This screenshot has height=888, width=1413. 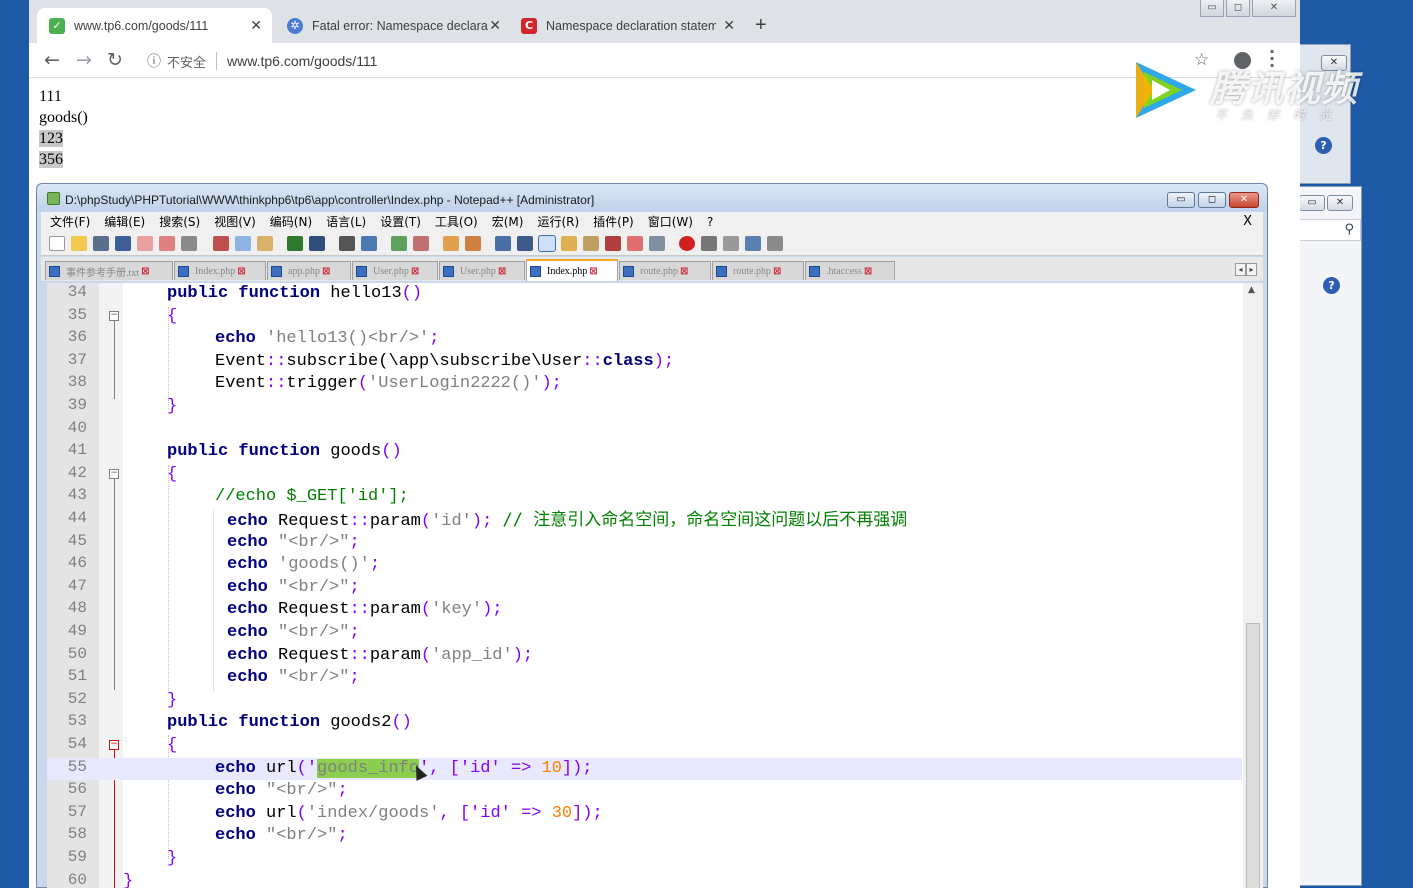 What do you see at coordinates (154, 25) in the screenshot?
I see `tab-goods: ✓ www.tp6.com/goods/111 ✕` at bounding box center [154, 25].